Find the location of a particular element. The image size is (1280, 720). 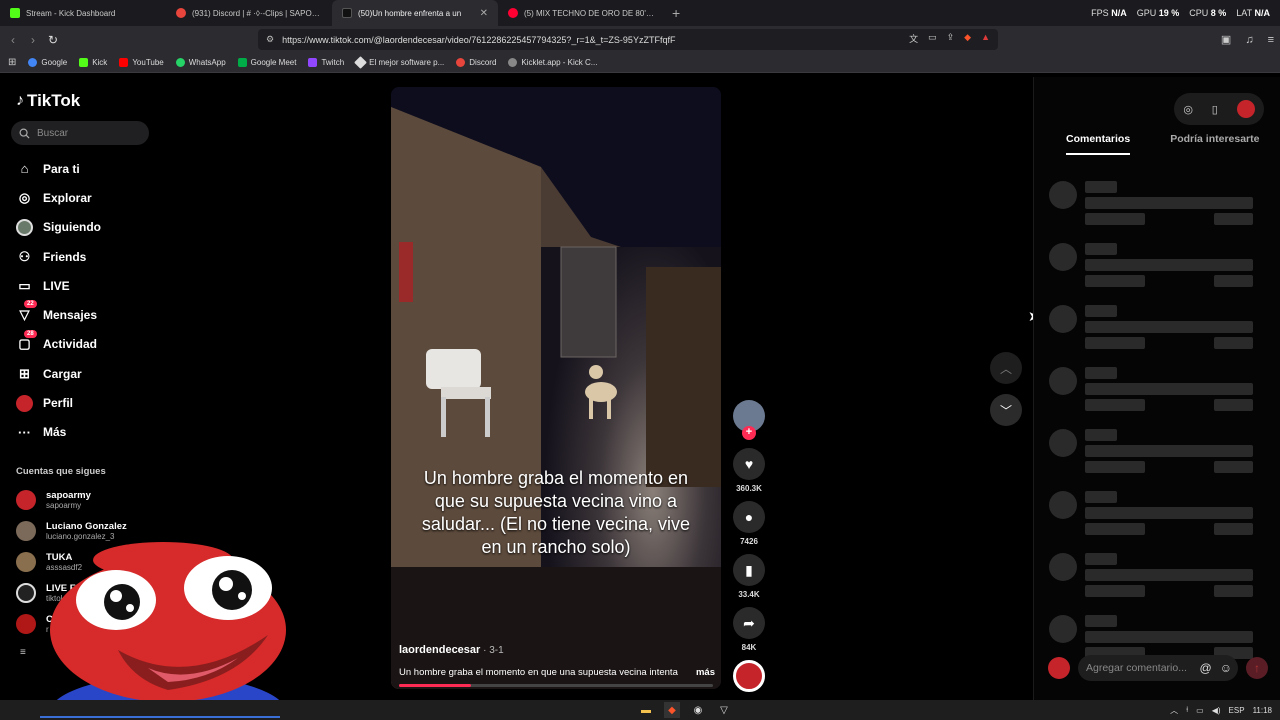

menu-item-explorar: ◎ Explorar is located at coordinates (58, 197).